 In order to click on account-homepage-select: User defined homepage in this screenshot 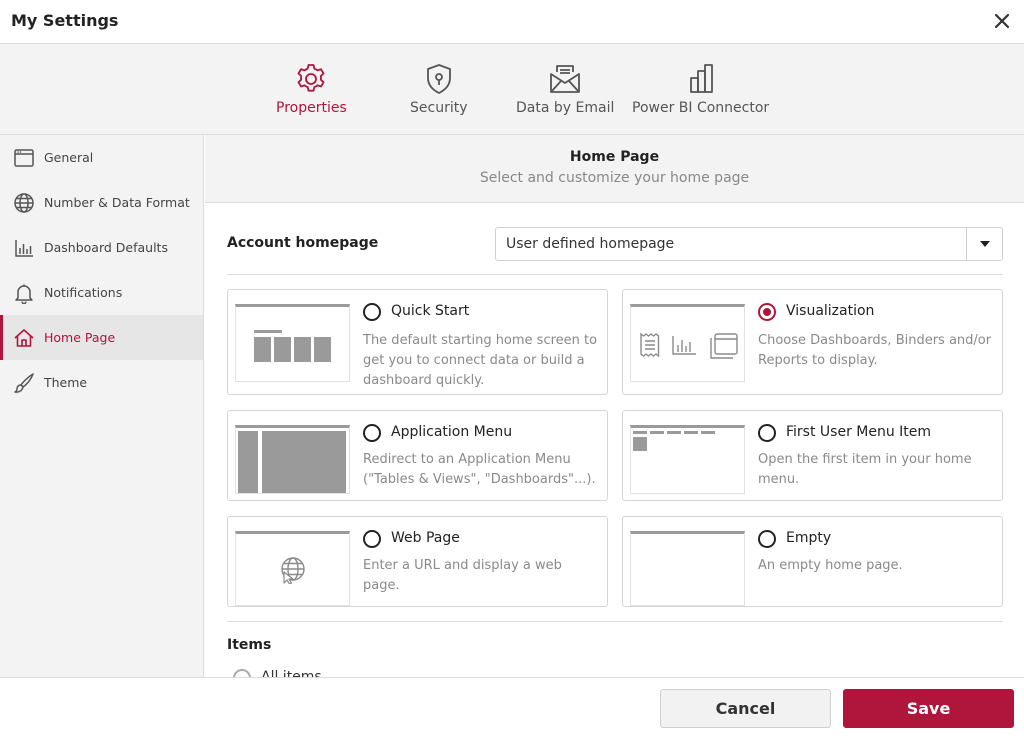, I will do `click(749, 244)`.